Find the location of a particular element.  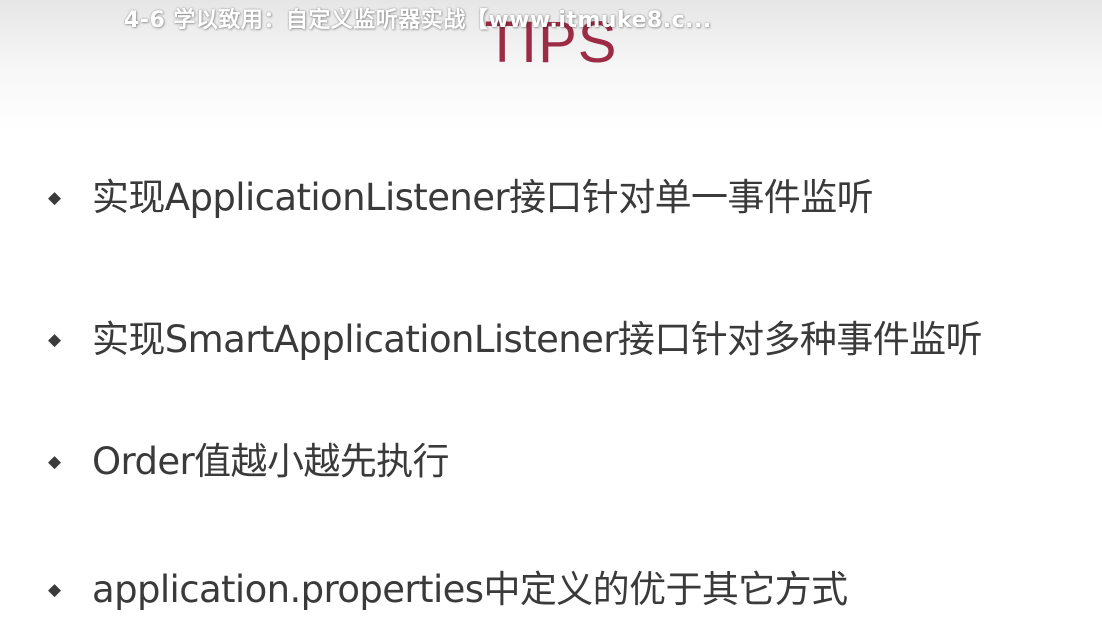

bullet-text: application.properties中定义的优于其它方式 is located at coordinates (470, 589).